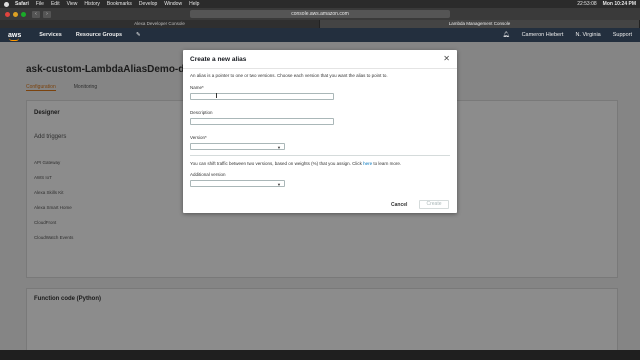 The width and height of the screenshot is (640, 360). Describe the element at coordinates (622, 35) in the screenshot. I see `support-menu: Support` at that location.